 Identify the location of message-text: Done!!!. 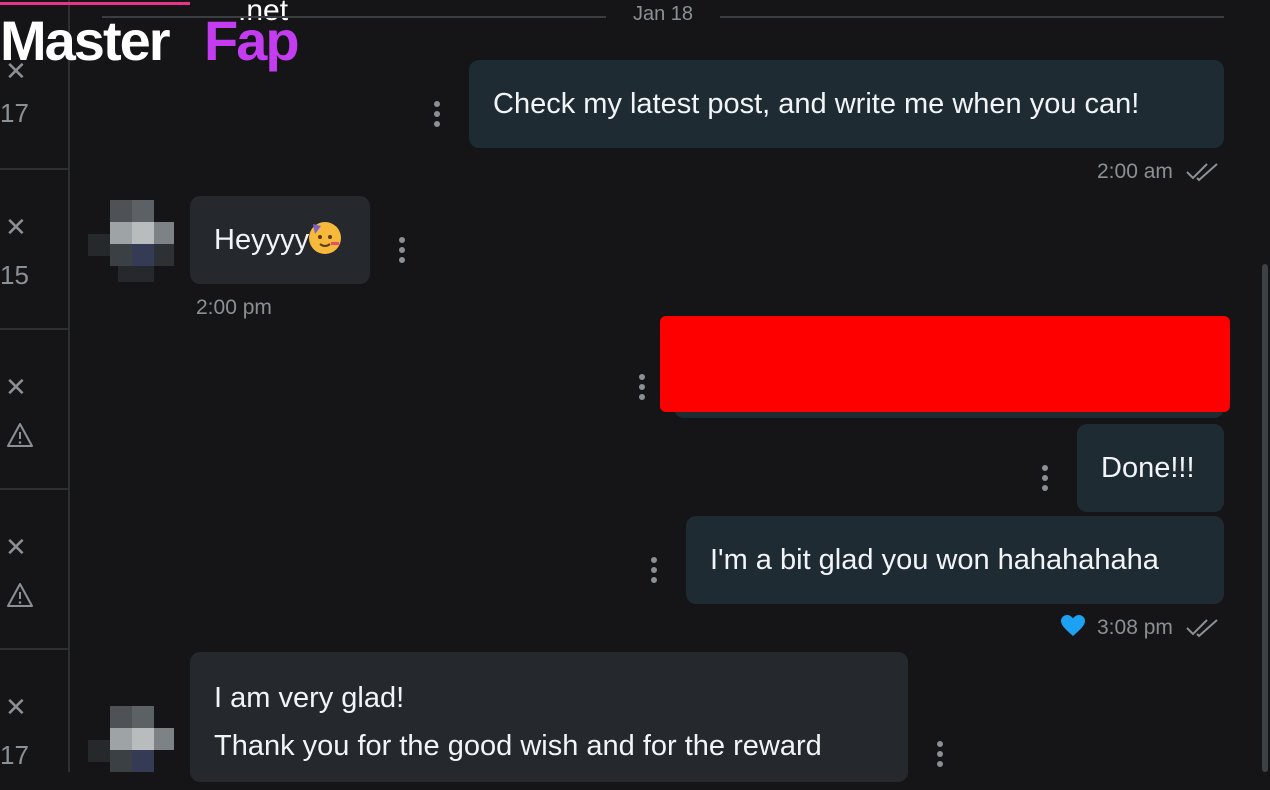
(1148, 468).